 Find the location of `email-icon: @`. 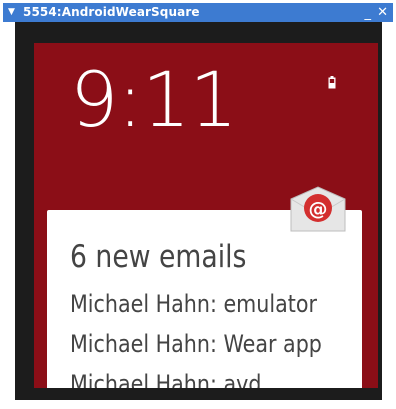

email-icon: @ is located at coordinates (318, 209).